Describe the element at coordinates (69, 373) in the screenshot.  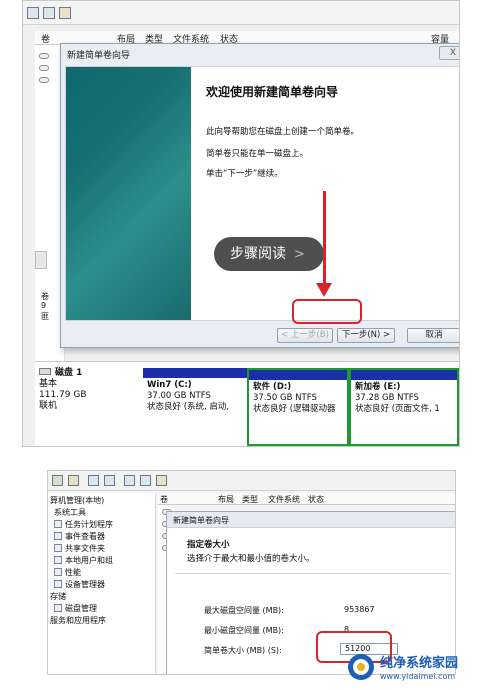
I see `disk-name: 磁盘 1` at that location.